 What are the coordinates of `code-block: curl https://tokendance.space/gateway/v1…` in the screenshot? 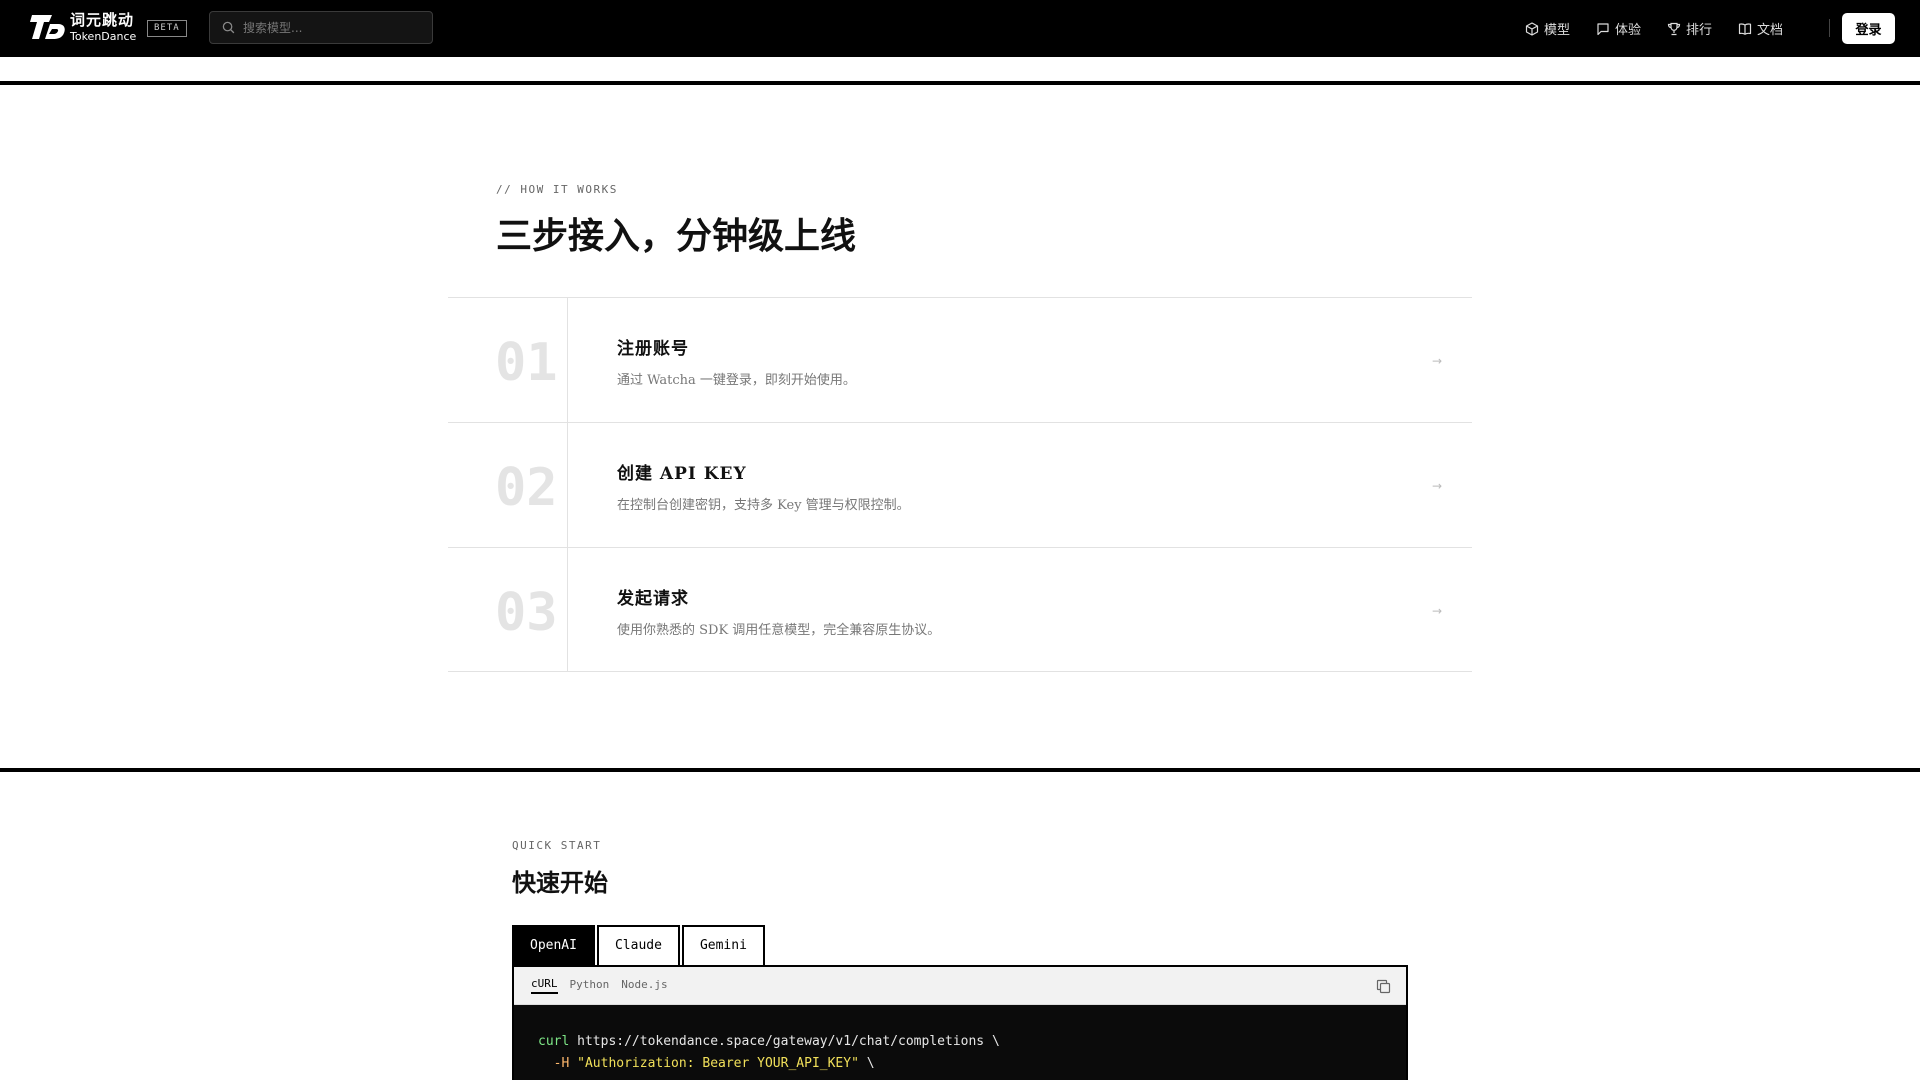 It's located at (960, 1040).